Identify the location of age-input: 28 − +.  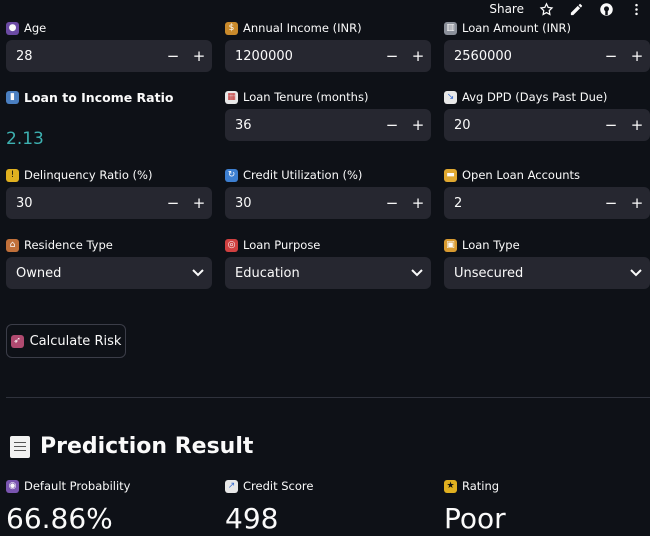
(109, 56).